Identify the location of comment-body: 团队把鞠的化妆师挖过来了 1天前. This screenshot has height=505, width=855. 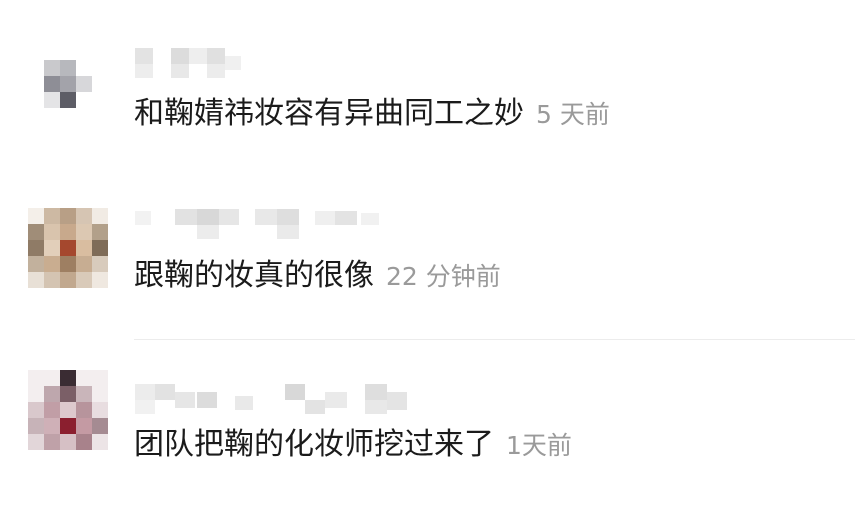
(353, 445).